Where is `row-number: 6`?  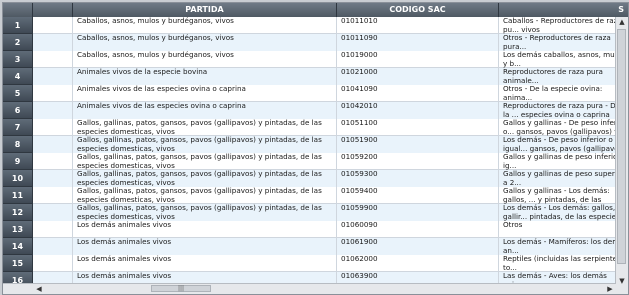
row-number: 6 is located at coordinates (18, 110).